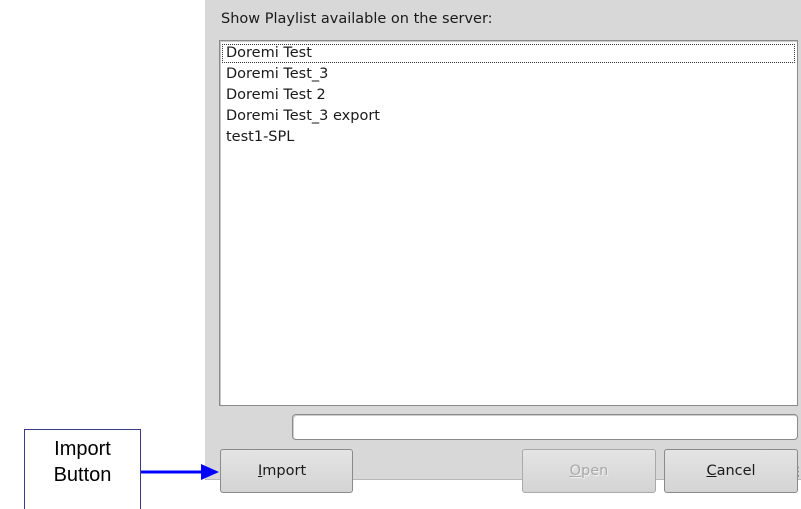 The height and width of the screenshot is (509, 801). What do you see at coordinates (736, 471) in the screenshot?
I see `cancel-button-label: ancel` at bounding box center [736, 471].